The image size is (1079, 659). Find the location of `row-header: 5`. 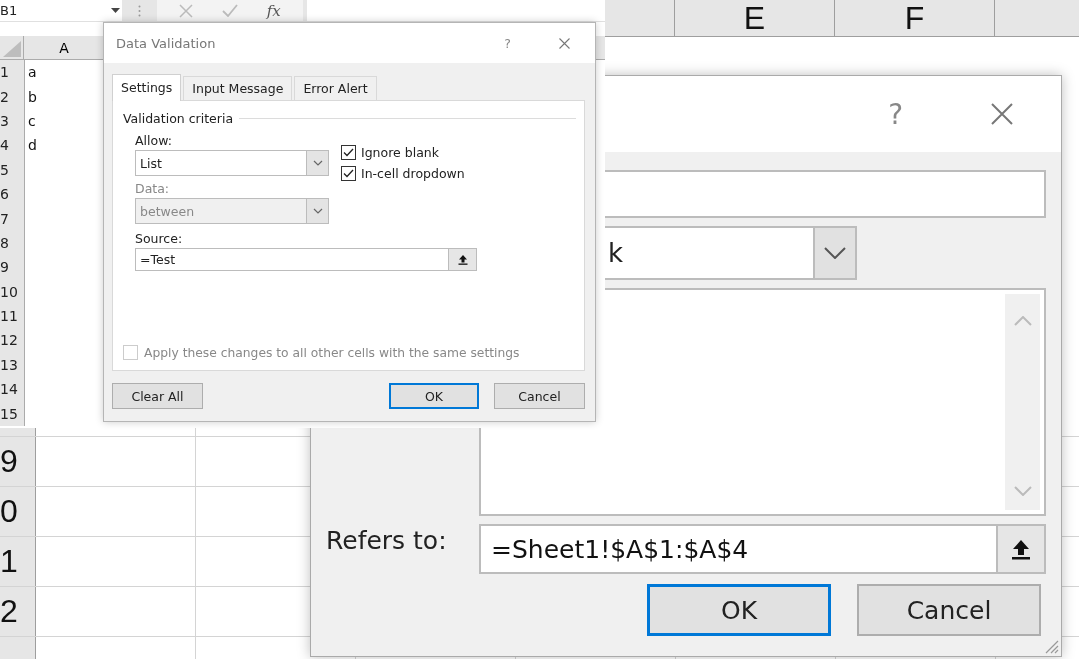

row-header: 5 is located at coordinates (12, 169).